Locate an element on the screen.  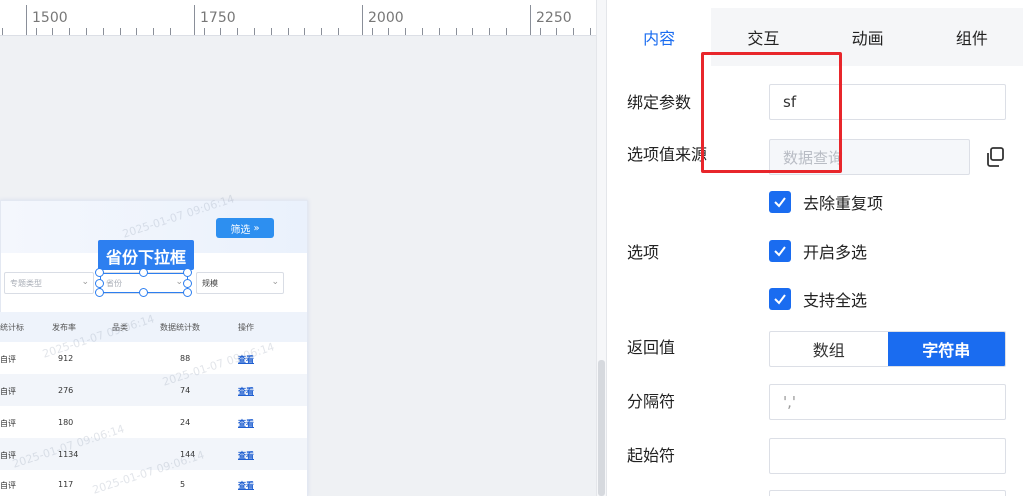
filter-button-label: 筛选 is located at coordinates (240, 230).